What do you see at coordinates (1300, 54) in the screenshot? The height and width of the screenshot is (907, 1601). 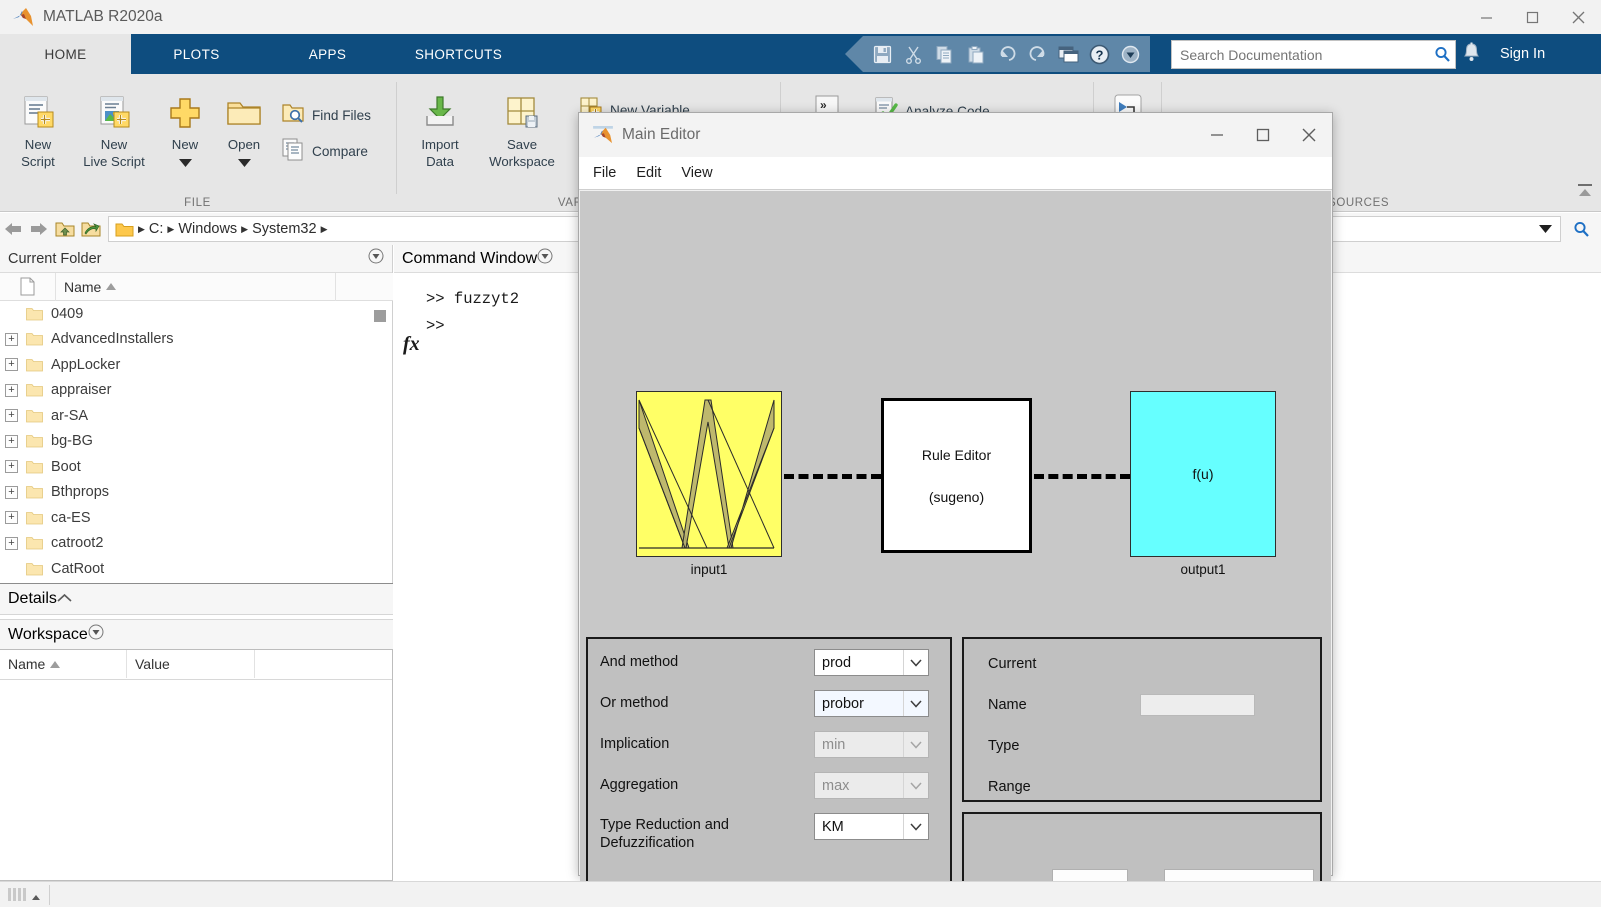 I see `search-input` at bounding box center [1300, 54].